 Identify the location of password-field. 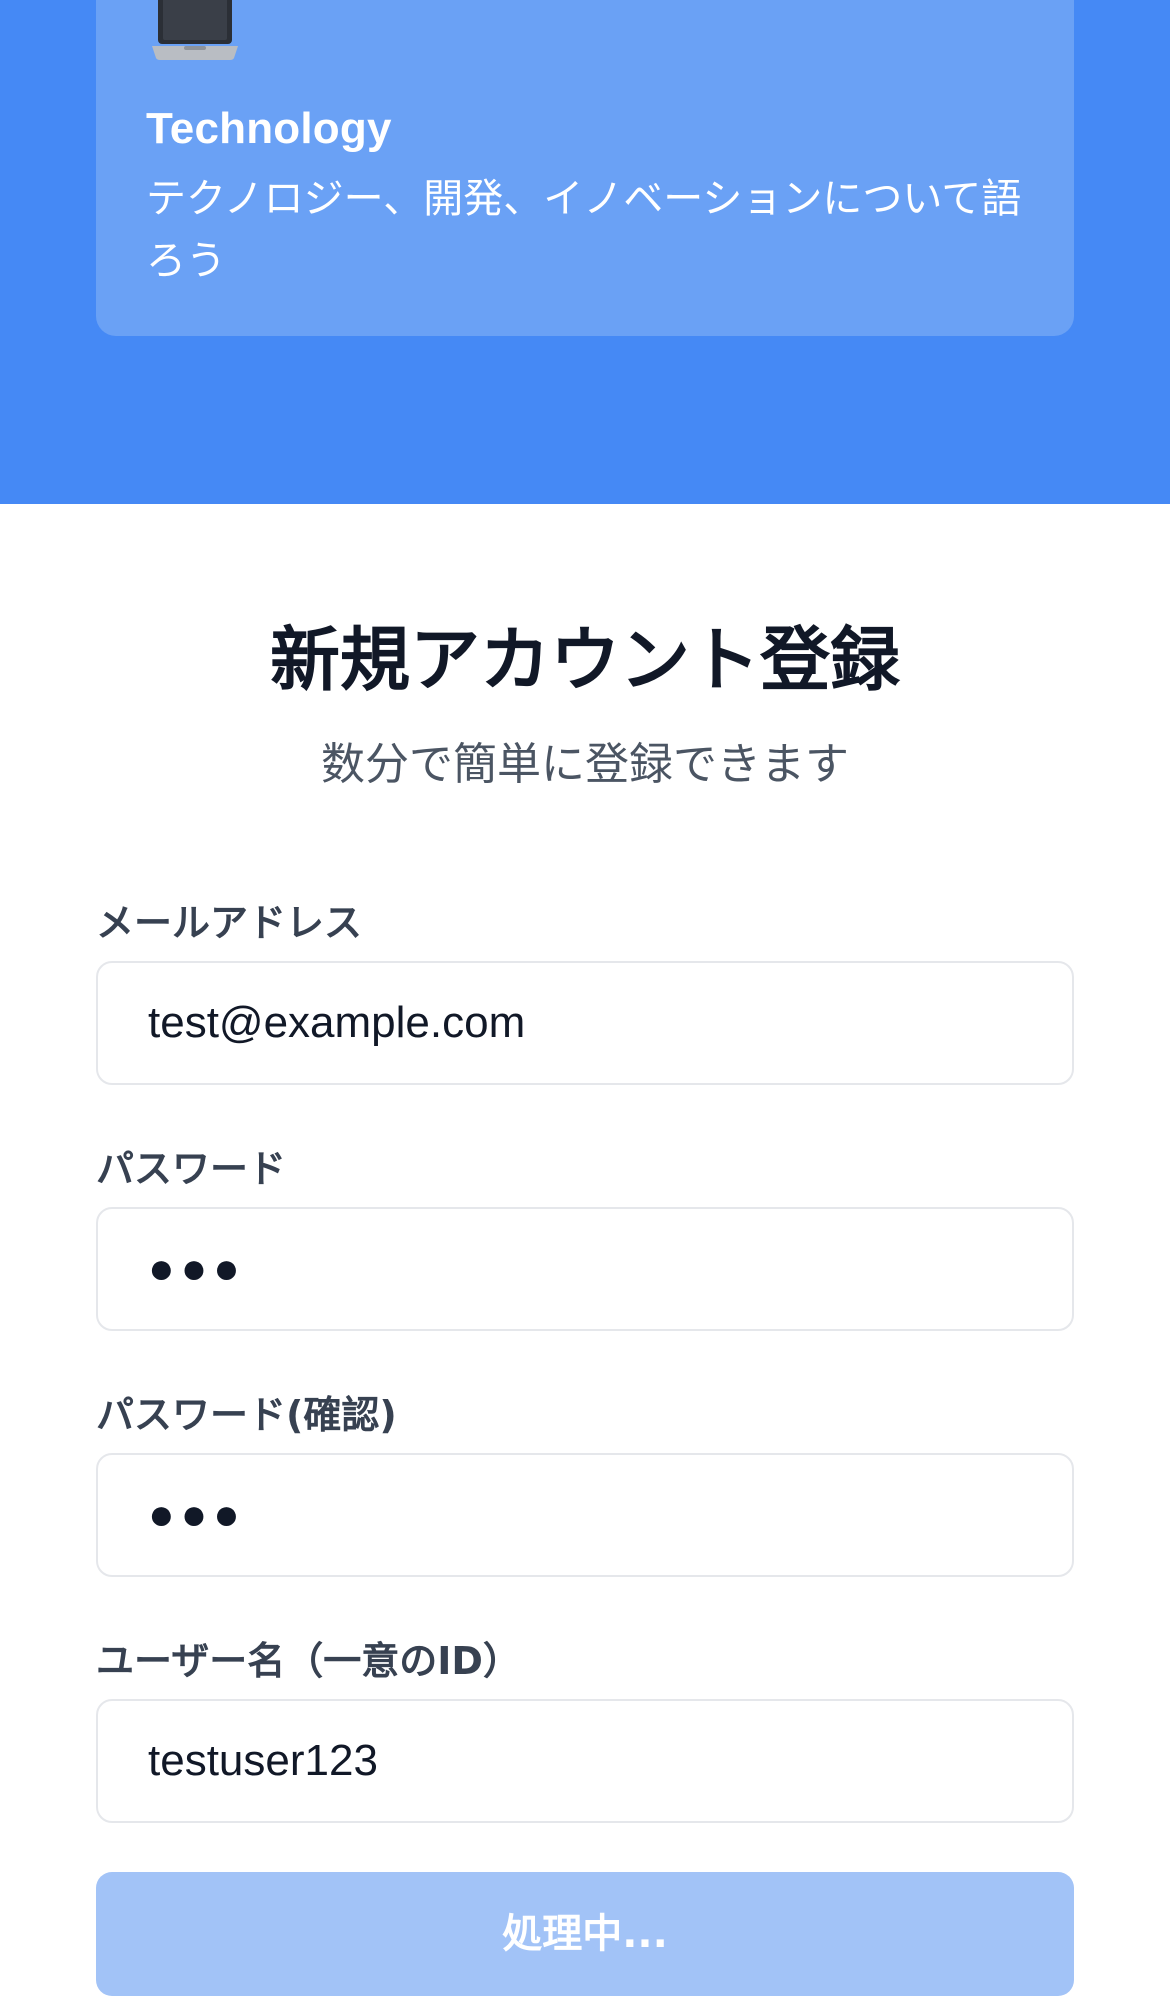
(585, 1269).